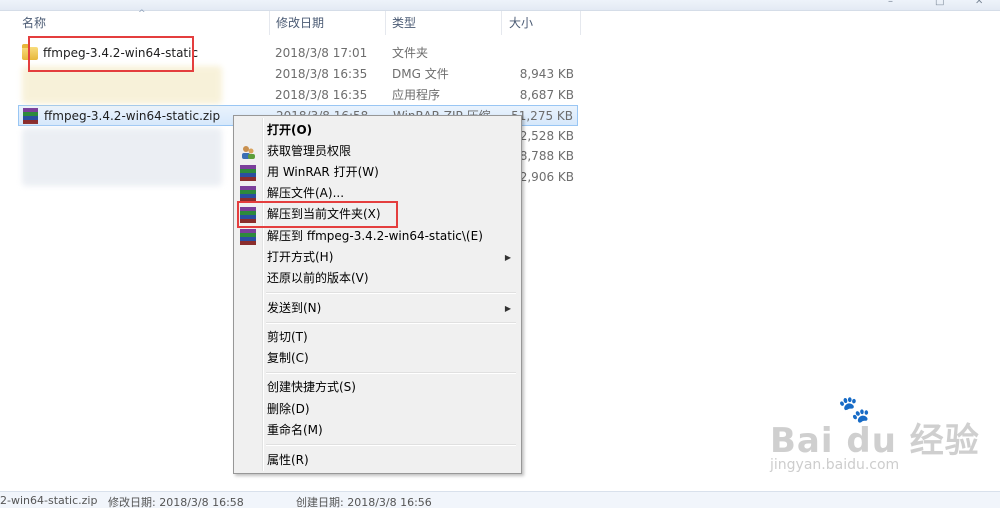 Image resolution: width=1000 pixels, height=510 pixels. I want to click on menu-item-run-as-admin: 获取管理员权限, so click(377, 151).